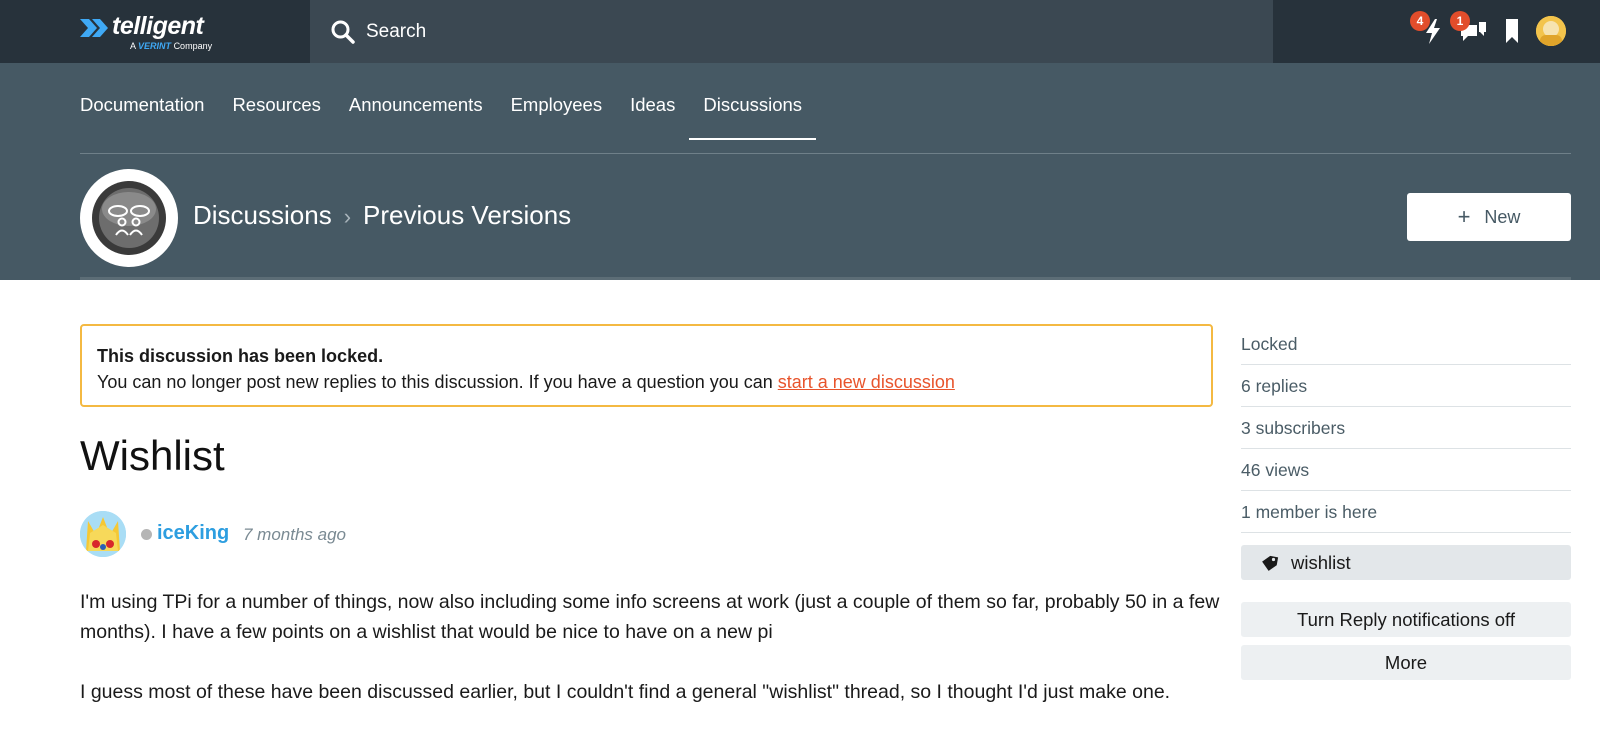 This screenshot has width=1600, height=748. Describe the element at coordinates (1502, 217) in the screenshot. I see `new-button-label: New` at that location.